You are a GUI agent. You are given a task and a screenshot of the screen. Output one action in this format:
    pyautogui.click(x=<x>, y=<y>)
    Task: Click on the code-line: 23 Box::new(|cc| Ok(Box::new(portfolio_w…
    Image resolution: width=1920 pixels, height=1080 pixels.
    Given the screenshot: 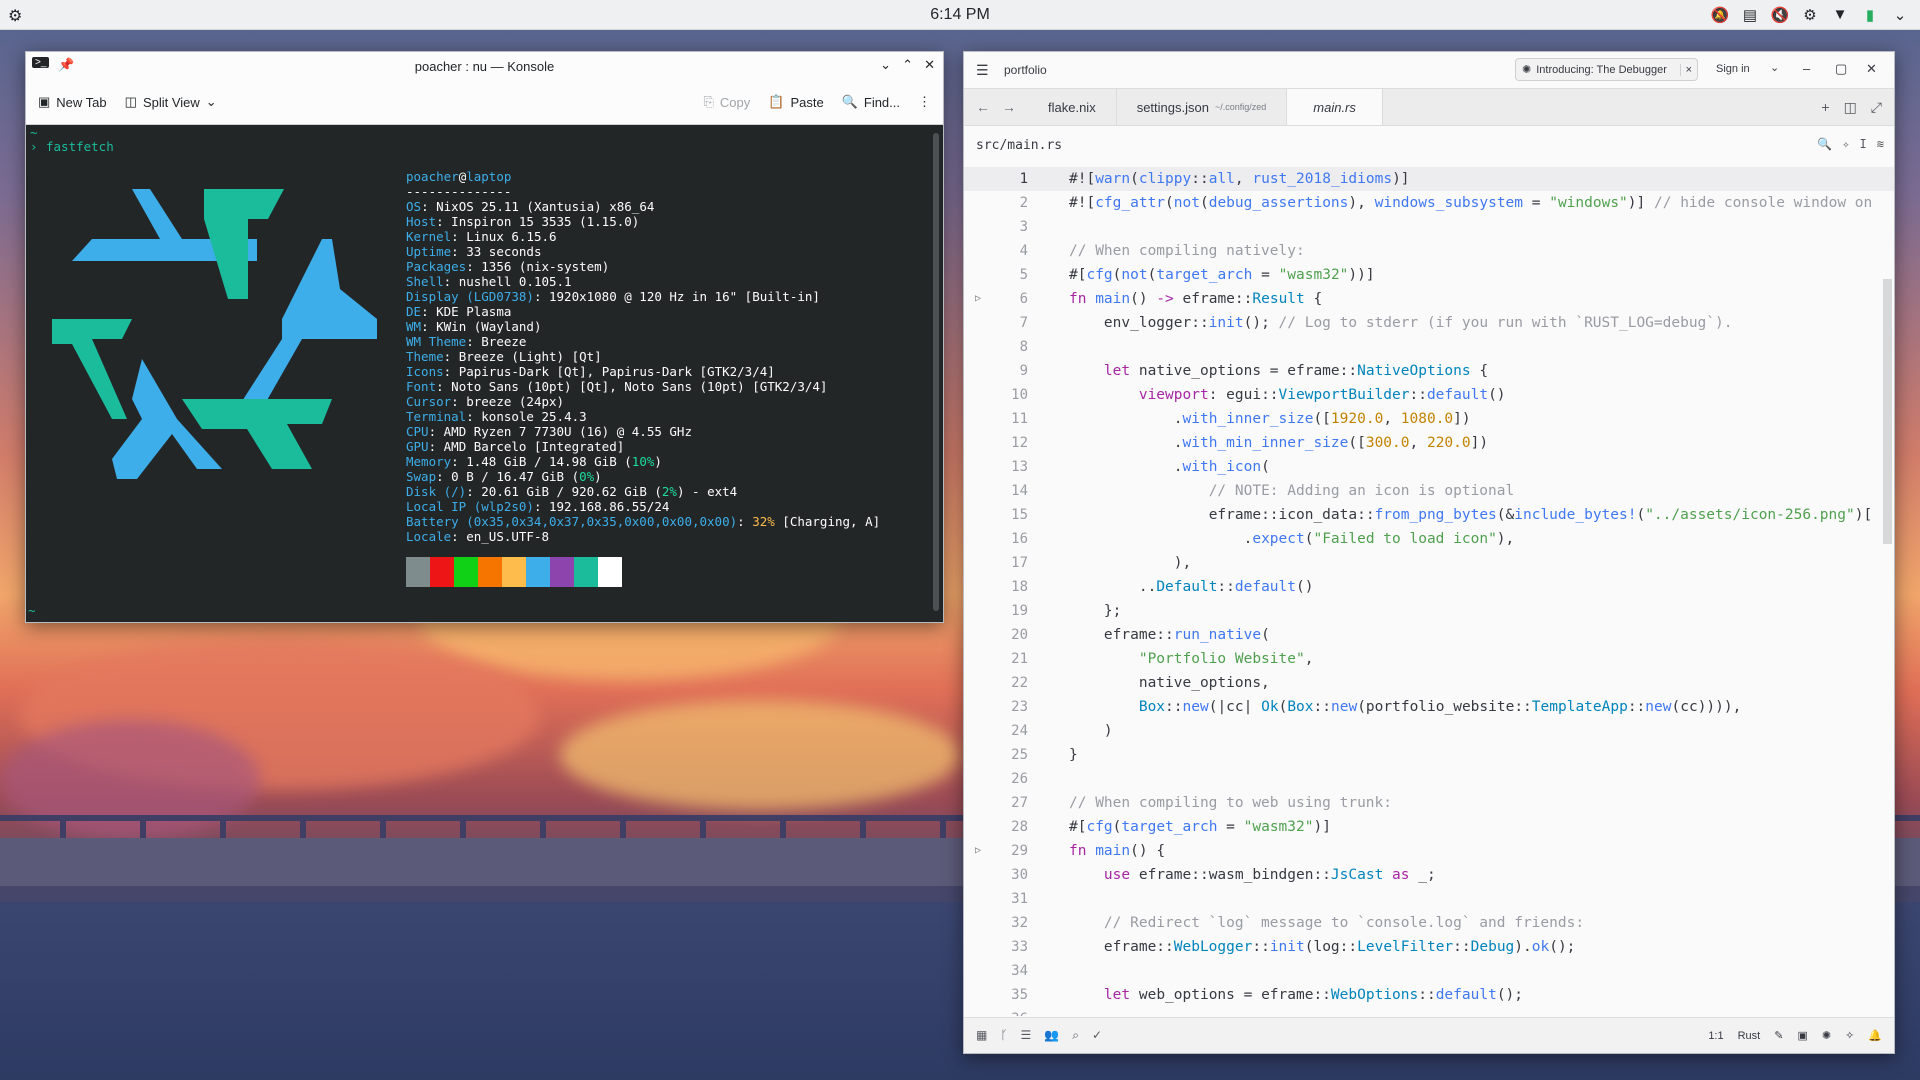 What is the action you would take?
    pyautogui.click(x=1429, y=707)
    